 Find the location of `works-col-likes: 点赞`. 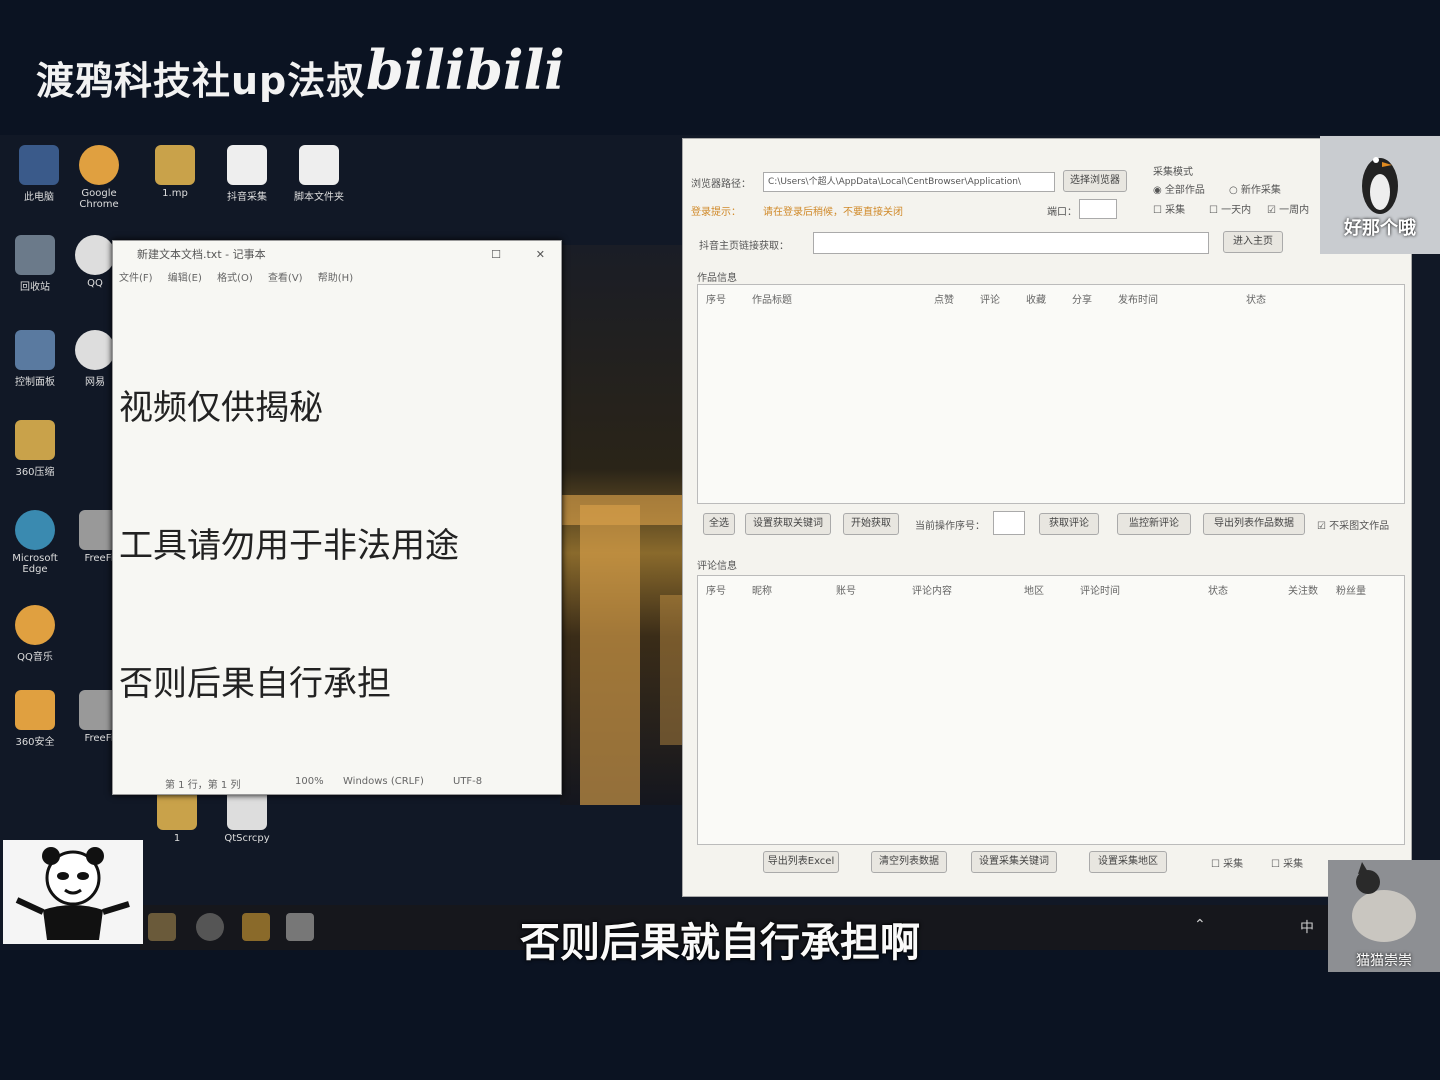

works-col-likes: 点赞 is located at coordinates (944, 298).